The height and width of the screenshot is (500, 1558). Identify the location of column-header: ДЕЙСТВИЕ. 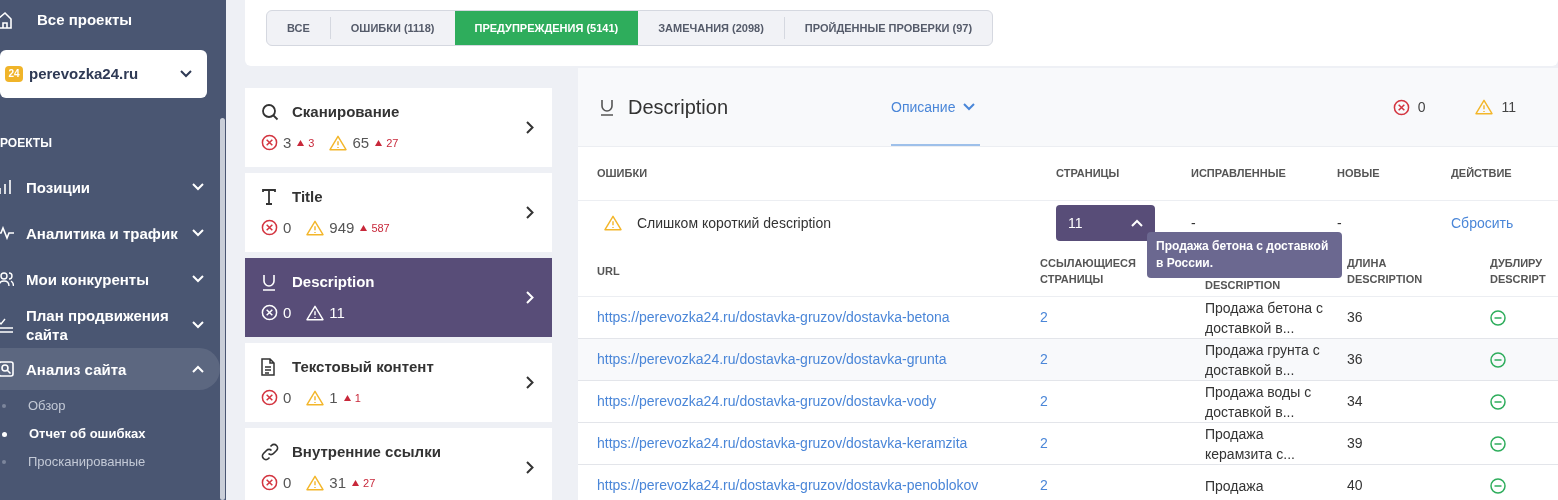
(1482, 174).